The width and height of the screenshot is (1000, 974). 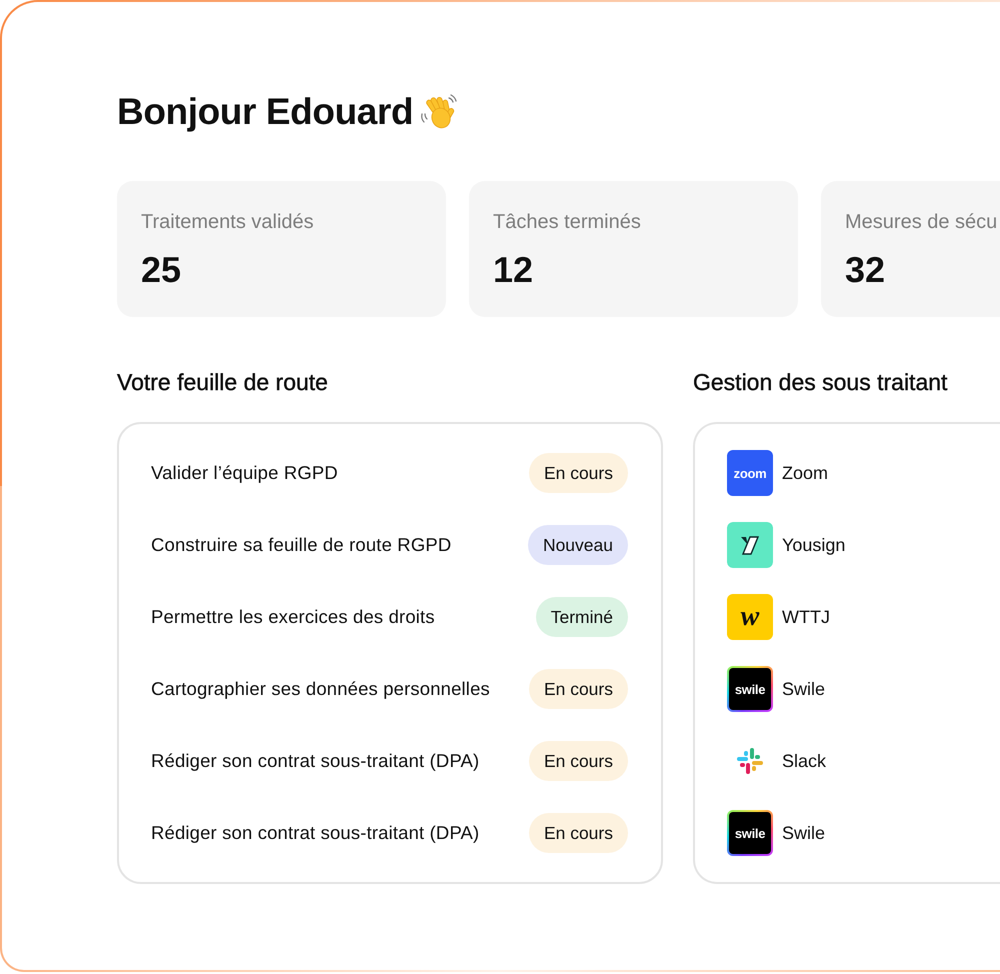 What do you see at coordinates (582, 617) in the screenshot?
I see `status-badge: Terminé` at bounding box center [582, 617].